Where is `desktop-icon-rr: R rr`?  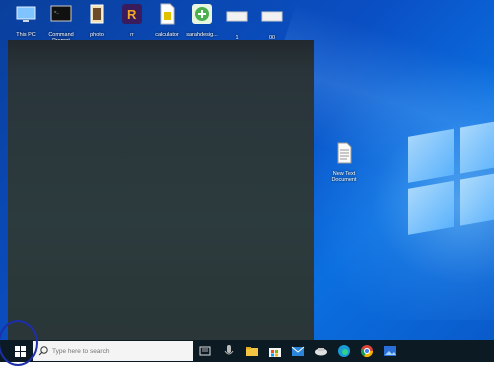
desktop-icon-rr: R rr is located at coordinates (132, 20).